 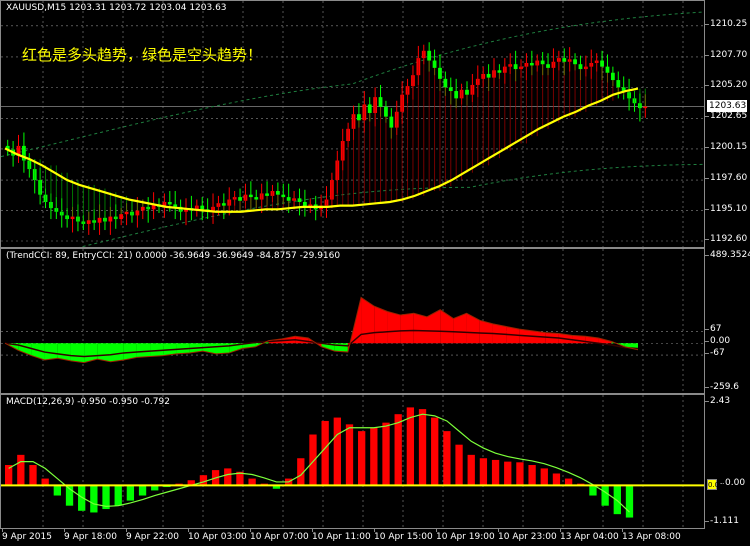 What do you see at coordinates (726, 178) in the screenshot?
I see `price-tick-label: 1197.60` at bounding box center [726, 178].